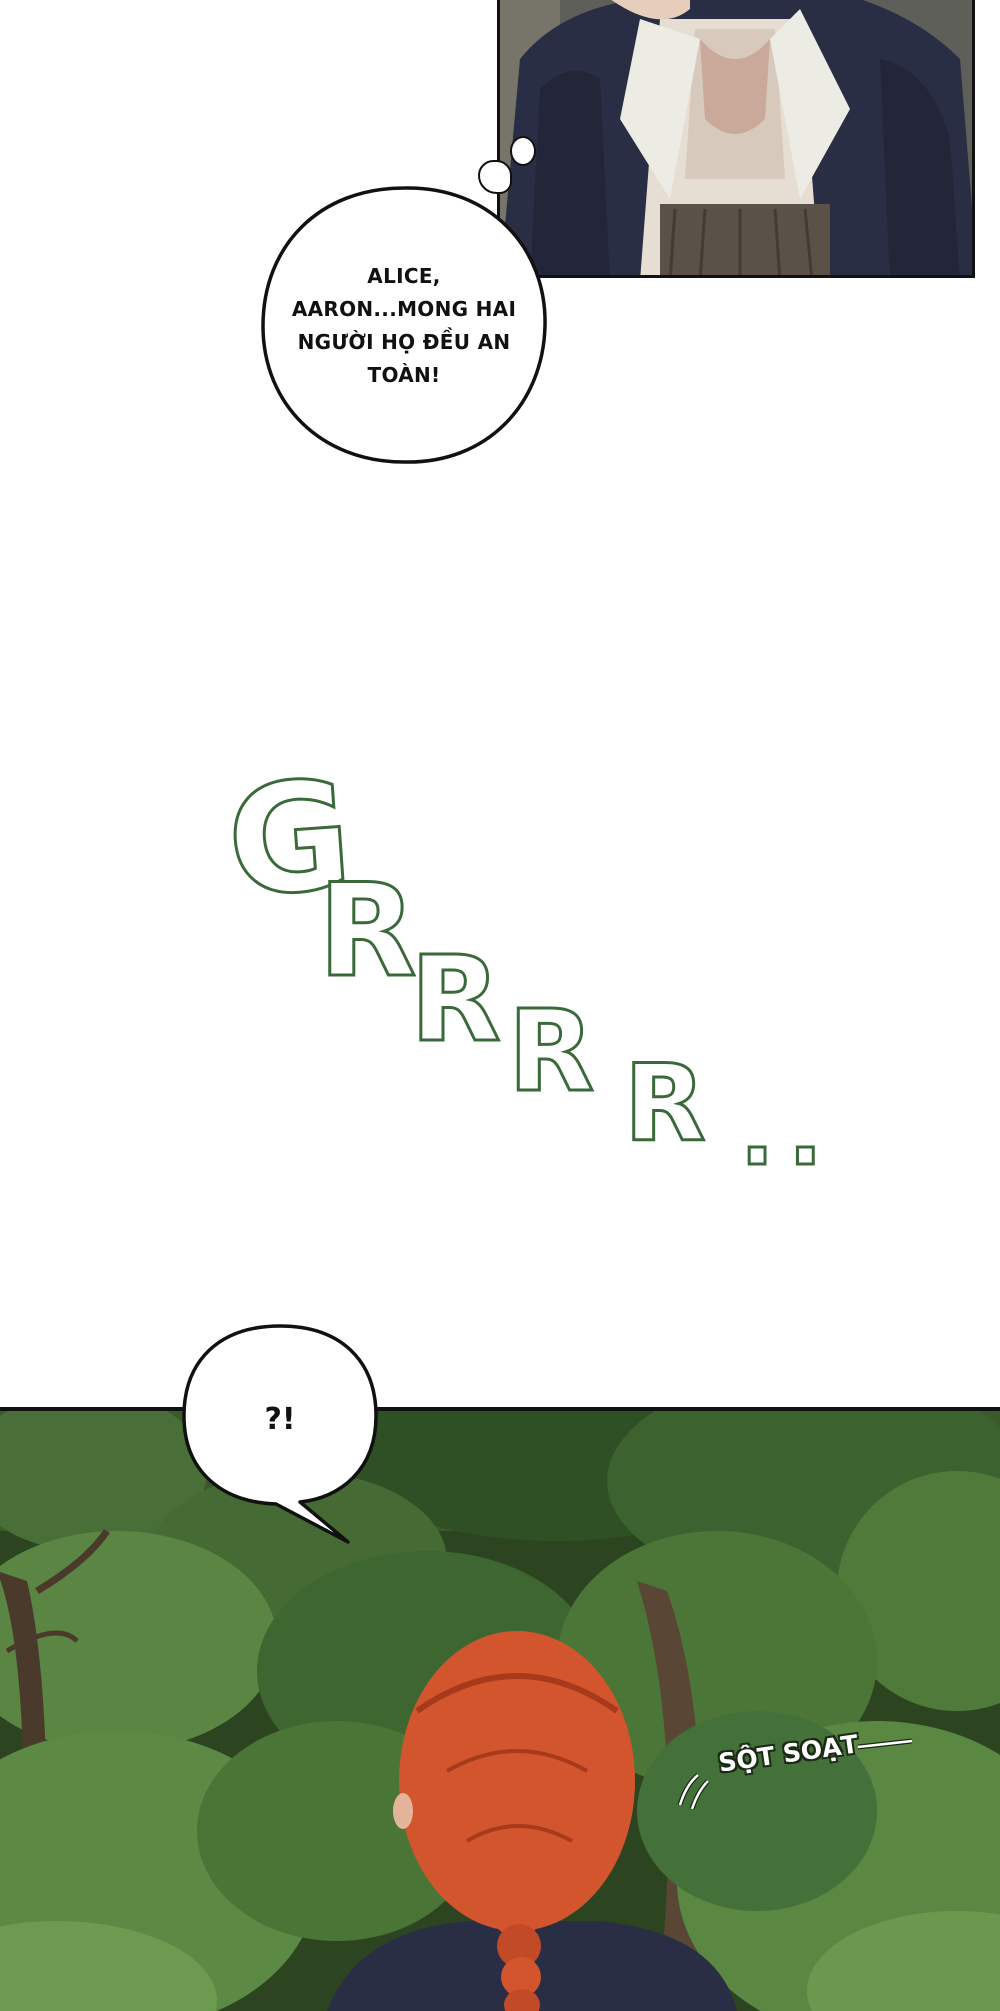  Describe the element at coordinates (404, 276) in the screenshot. I see `thought-line-1: ALICE,` at that location.